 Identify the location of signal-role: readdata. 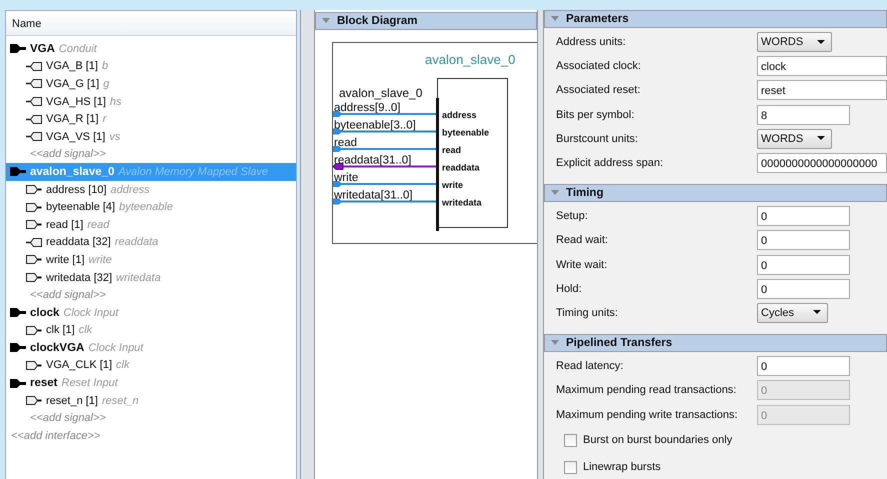
(136, 242).